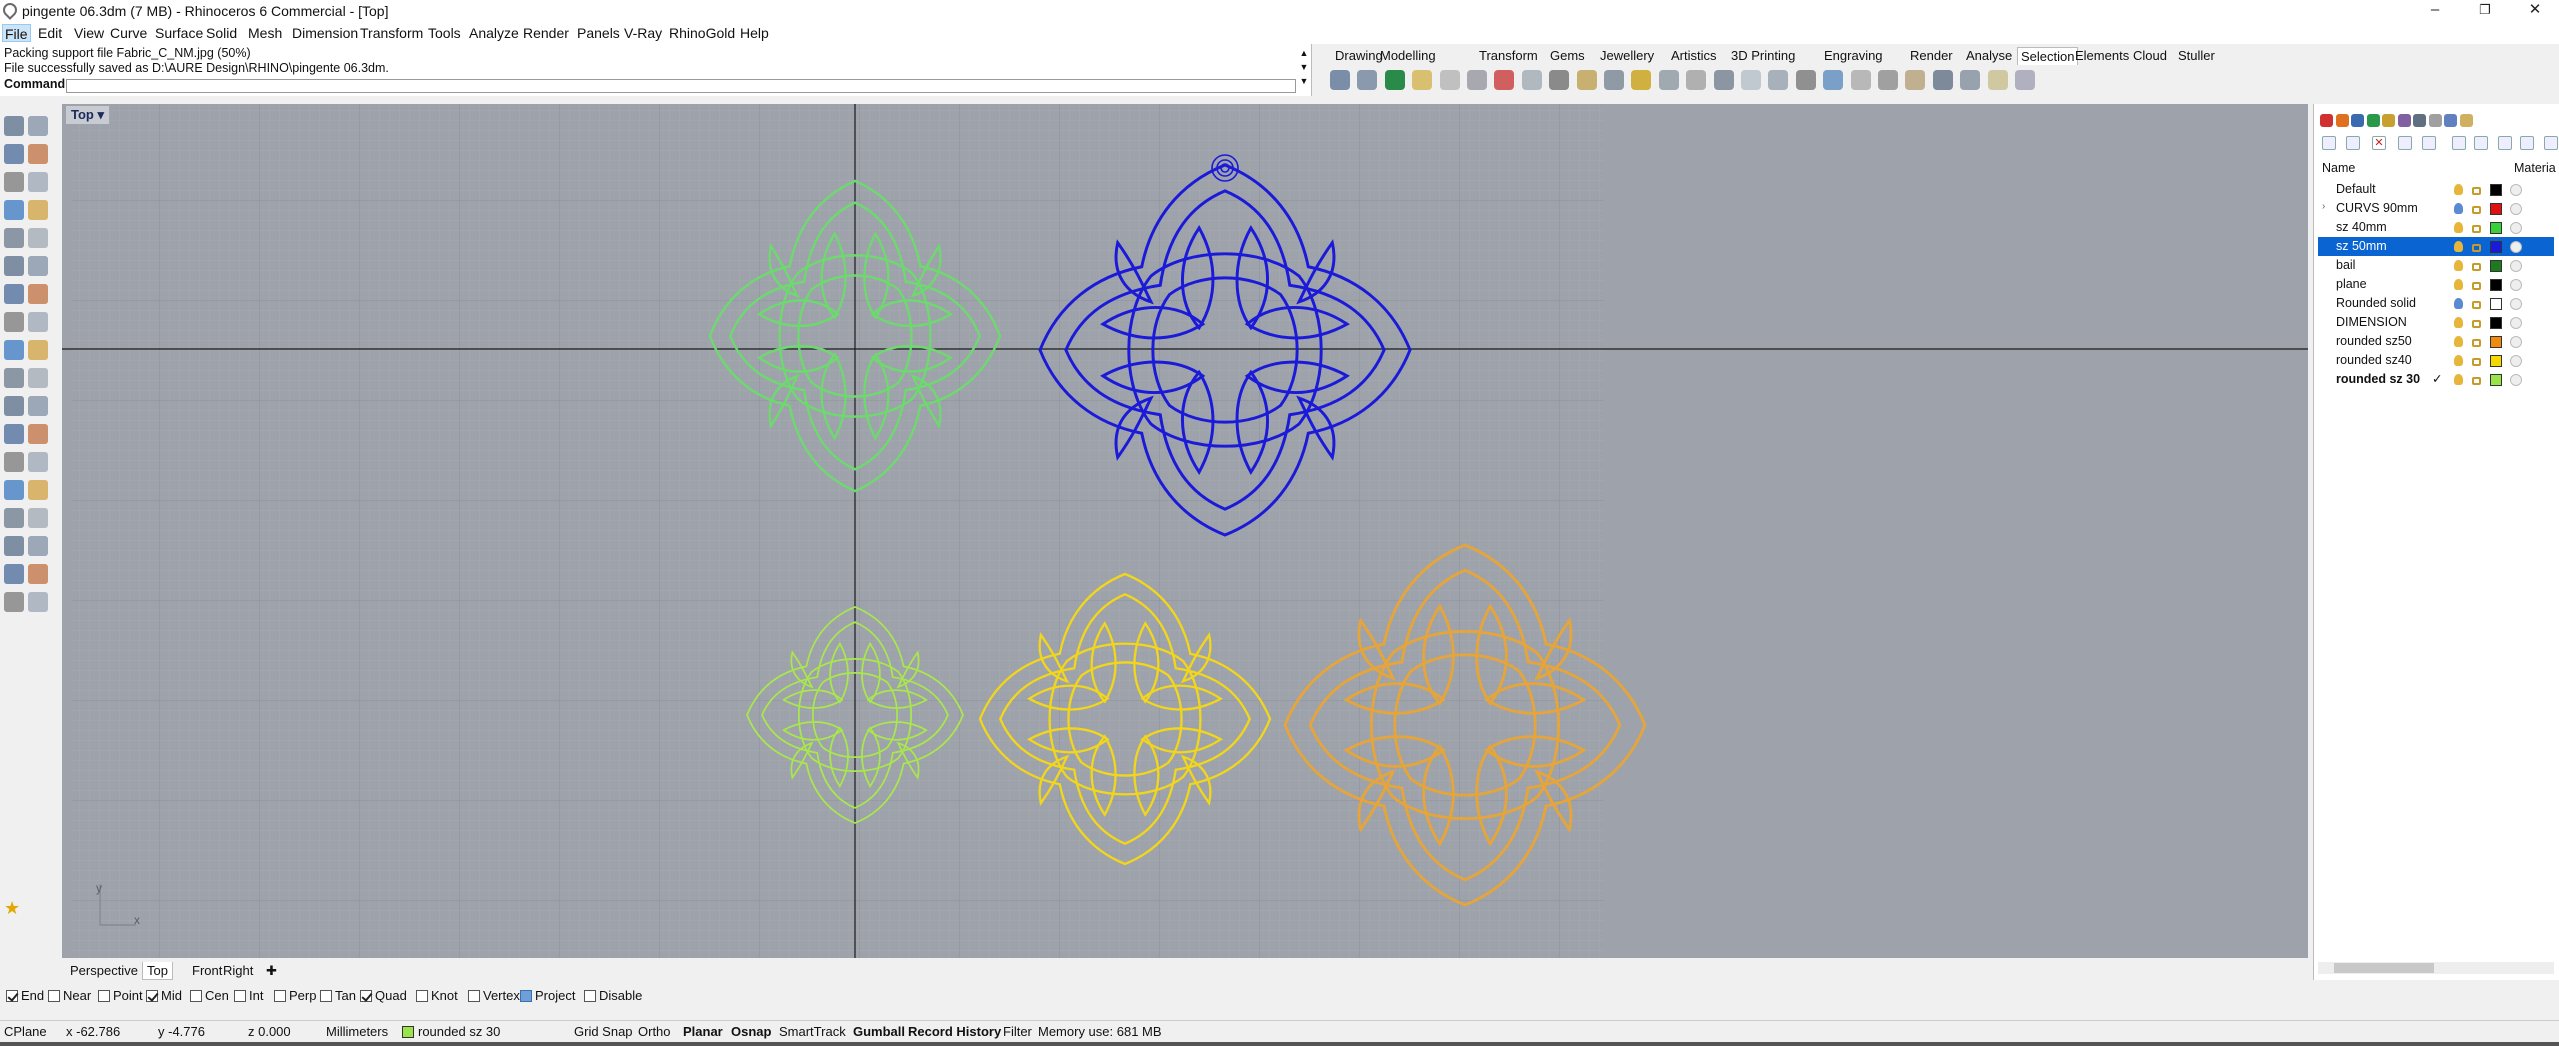  What do you see at coordinates (271, 971) in the screenshot?
I see `add-viewport-icon: ✚` at bounding box center [271, 971].